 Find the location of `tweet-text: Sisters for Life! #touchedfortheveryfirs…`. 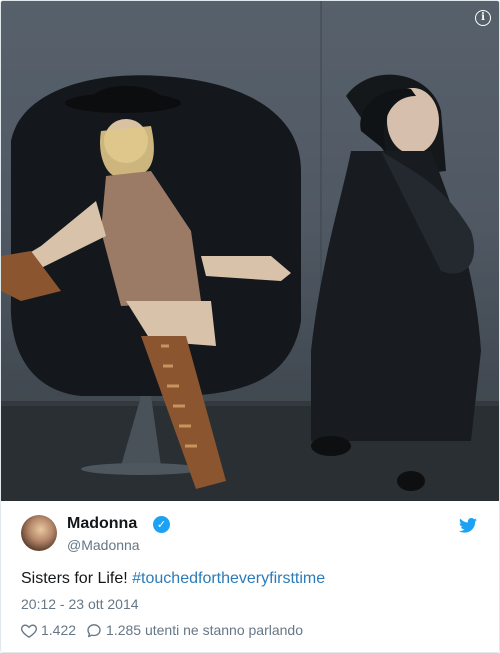

tweet-text: Sisters for Life! #touchedfortheveryfirs… is located at coordinates (173, 579).